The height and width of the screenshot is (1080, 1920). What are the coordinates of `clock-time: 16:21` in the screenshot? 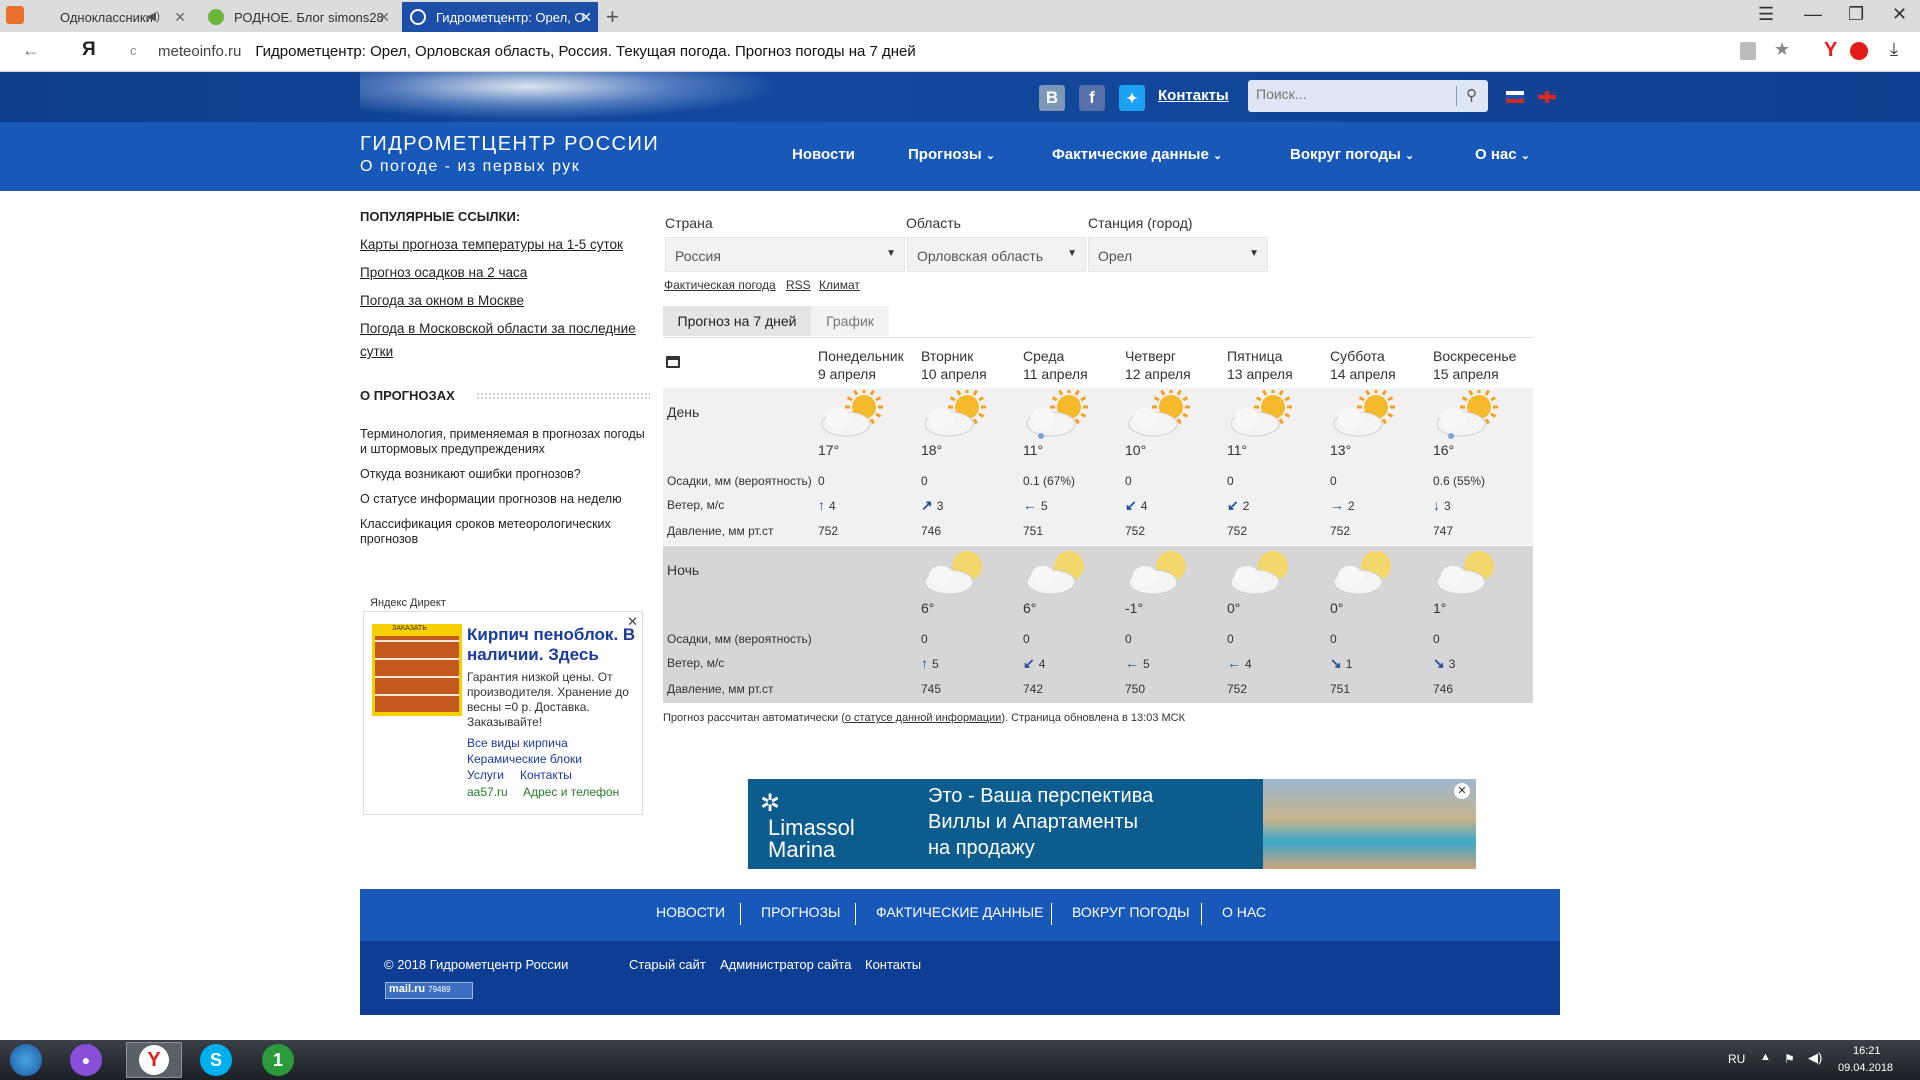 It's located at (1867, 1051).